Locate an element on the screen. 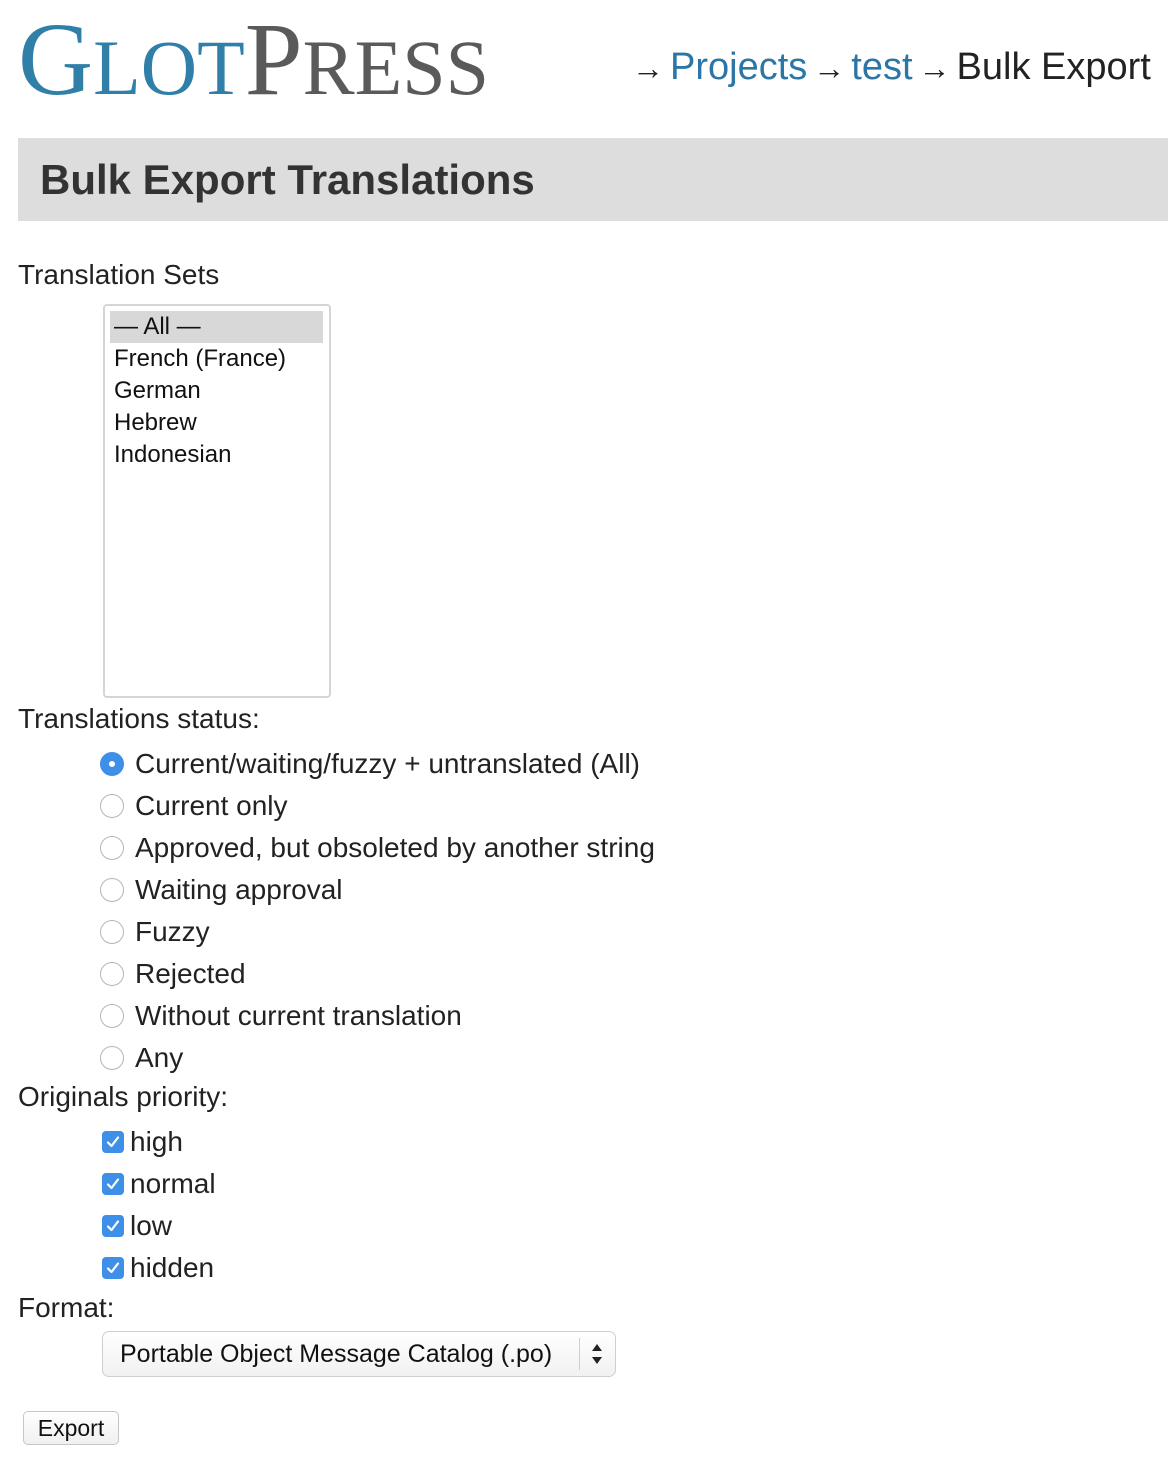  status-option-current: Current only is located at coordinates (194, 806).